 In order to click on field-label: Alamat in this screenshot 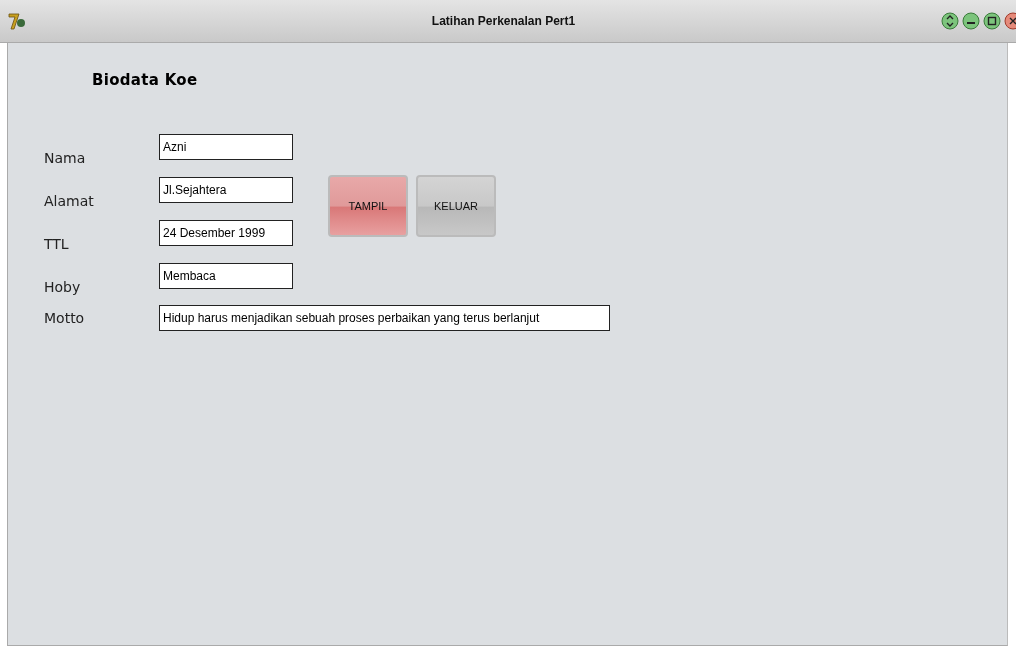, I will do `click(69, 201)`.